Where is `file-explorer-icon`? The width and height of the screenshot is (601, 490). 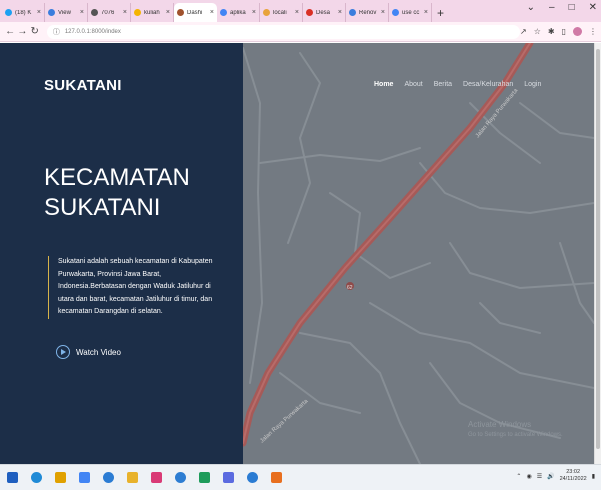
file-explorer-icon is located at coordinates (132, 478).